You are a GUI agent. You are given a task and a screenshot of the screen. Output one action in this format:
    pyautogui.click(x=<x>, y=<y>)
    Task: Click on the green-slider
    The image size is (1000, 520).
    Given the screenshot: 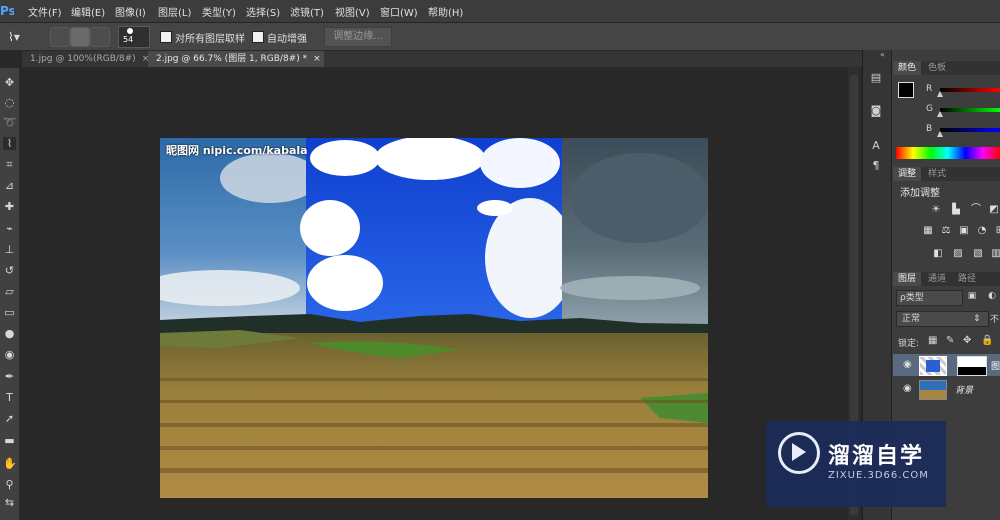 What is the action you would take?
    pyautogui.click(x=970, y=110)
    